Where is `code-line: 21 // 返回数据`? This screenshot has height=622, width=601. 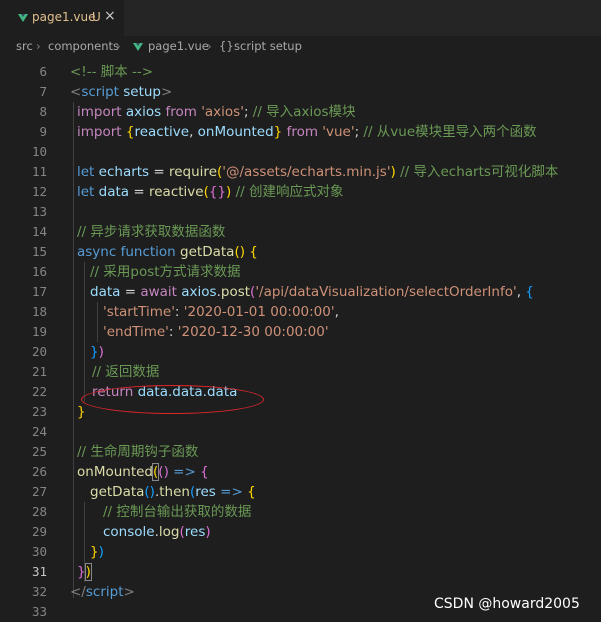
code-line: 21 // 返回数据 is located at coordinates (300, 372).